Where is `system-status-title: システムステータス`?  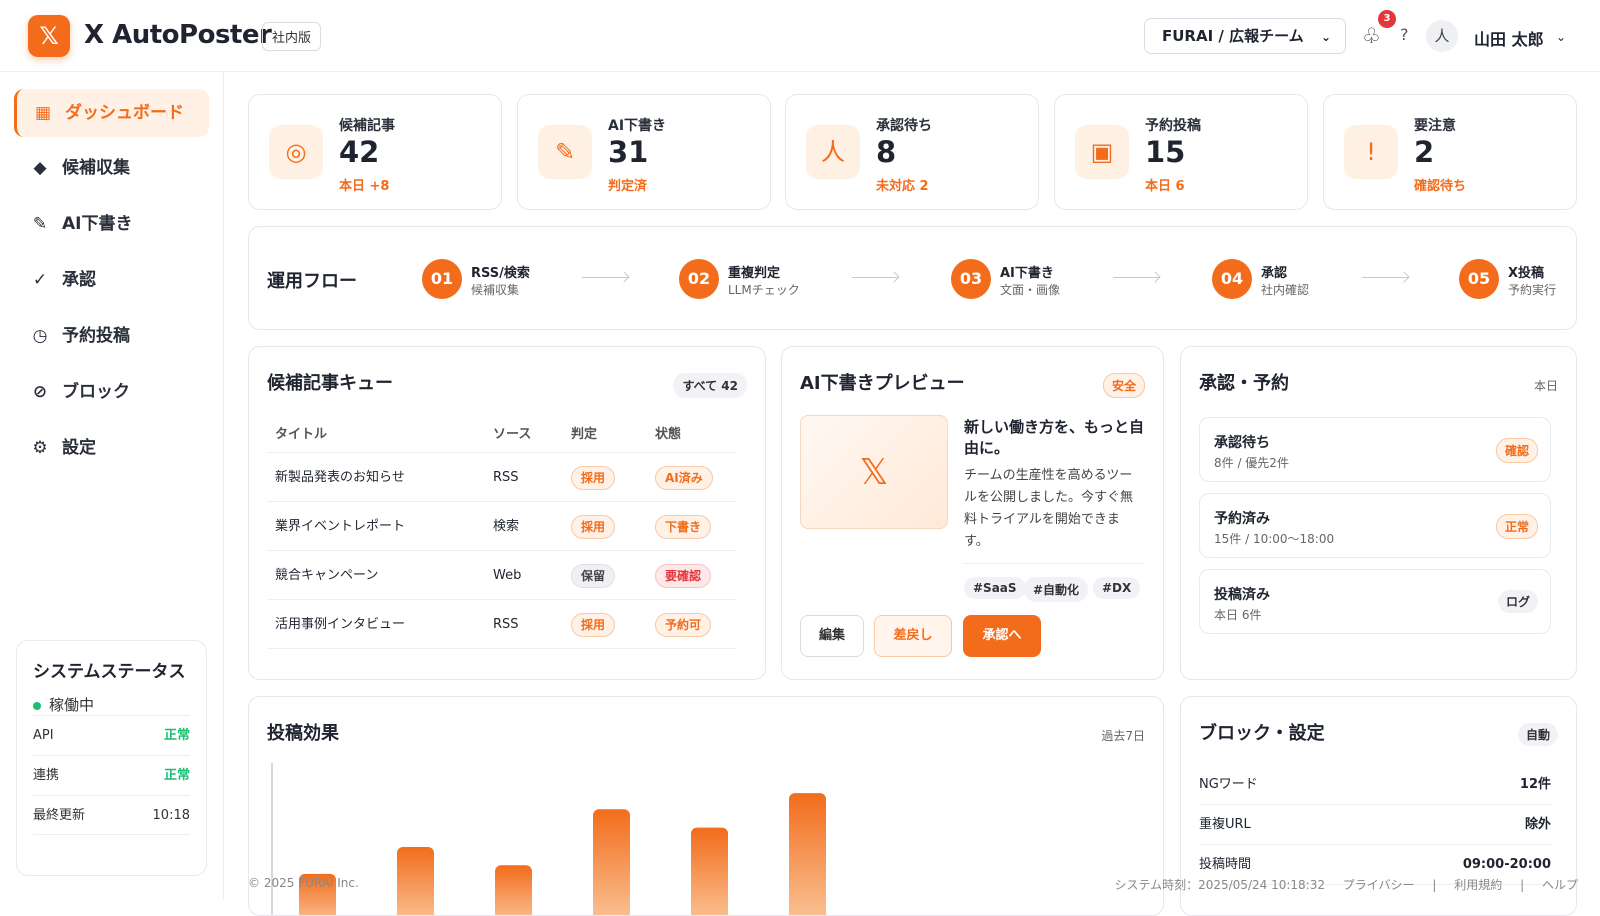 system-status-title: システムステータス is located at coordinates (109, 672).